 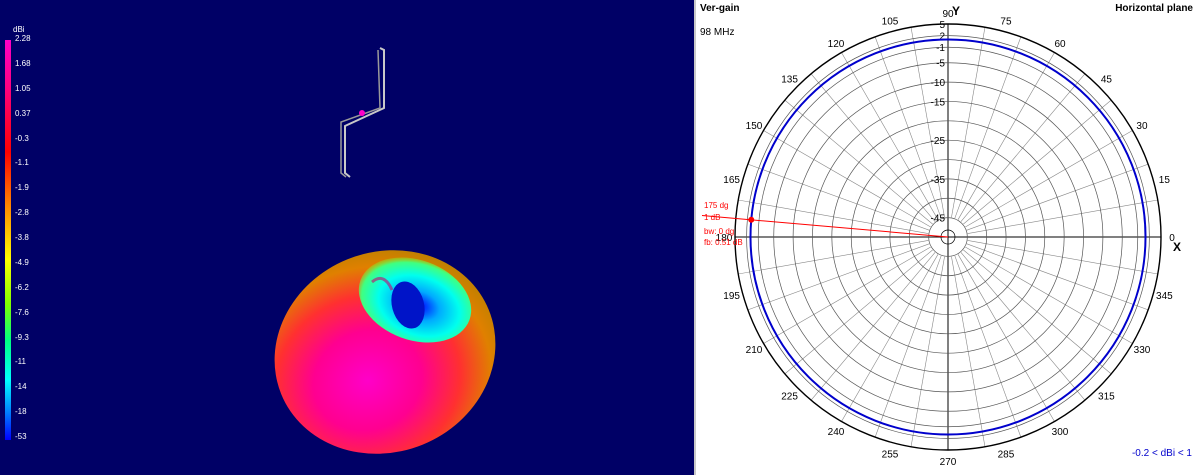 I want to click on db-tick-label: -1, so click(x=940, y=48).